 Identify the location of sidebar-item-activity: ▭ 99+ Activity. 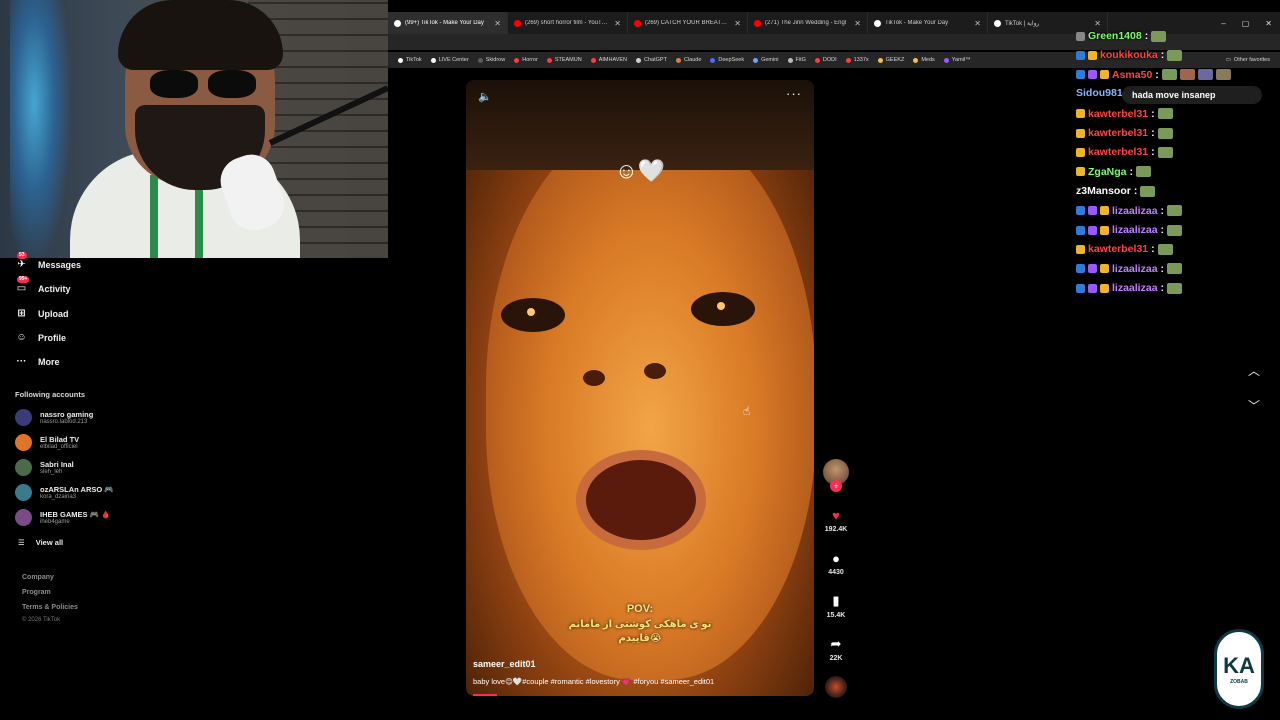
(43, 285).